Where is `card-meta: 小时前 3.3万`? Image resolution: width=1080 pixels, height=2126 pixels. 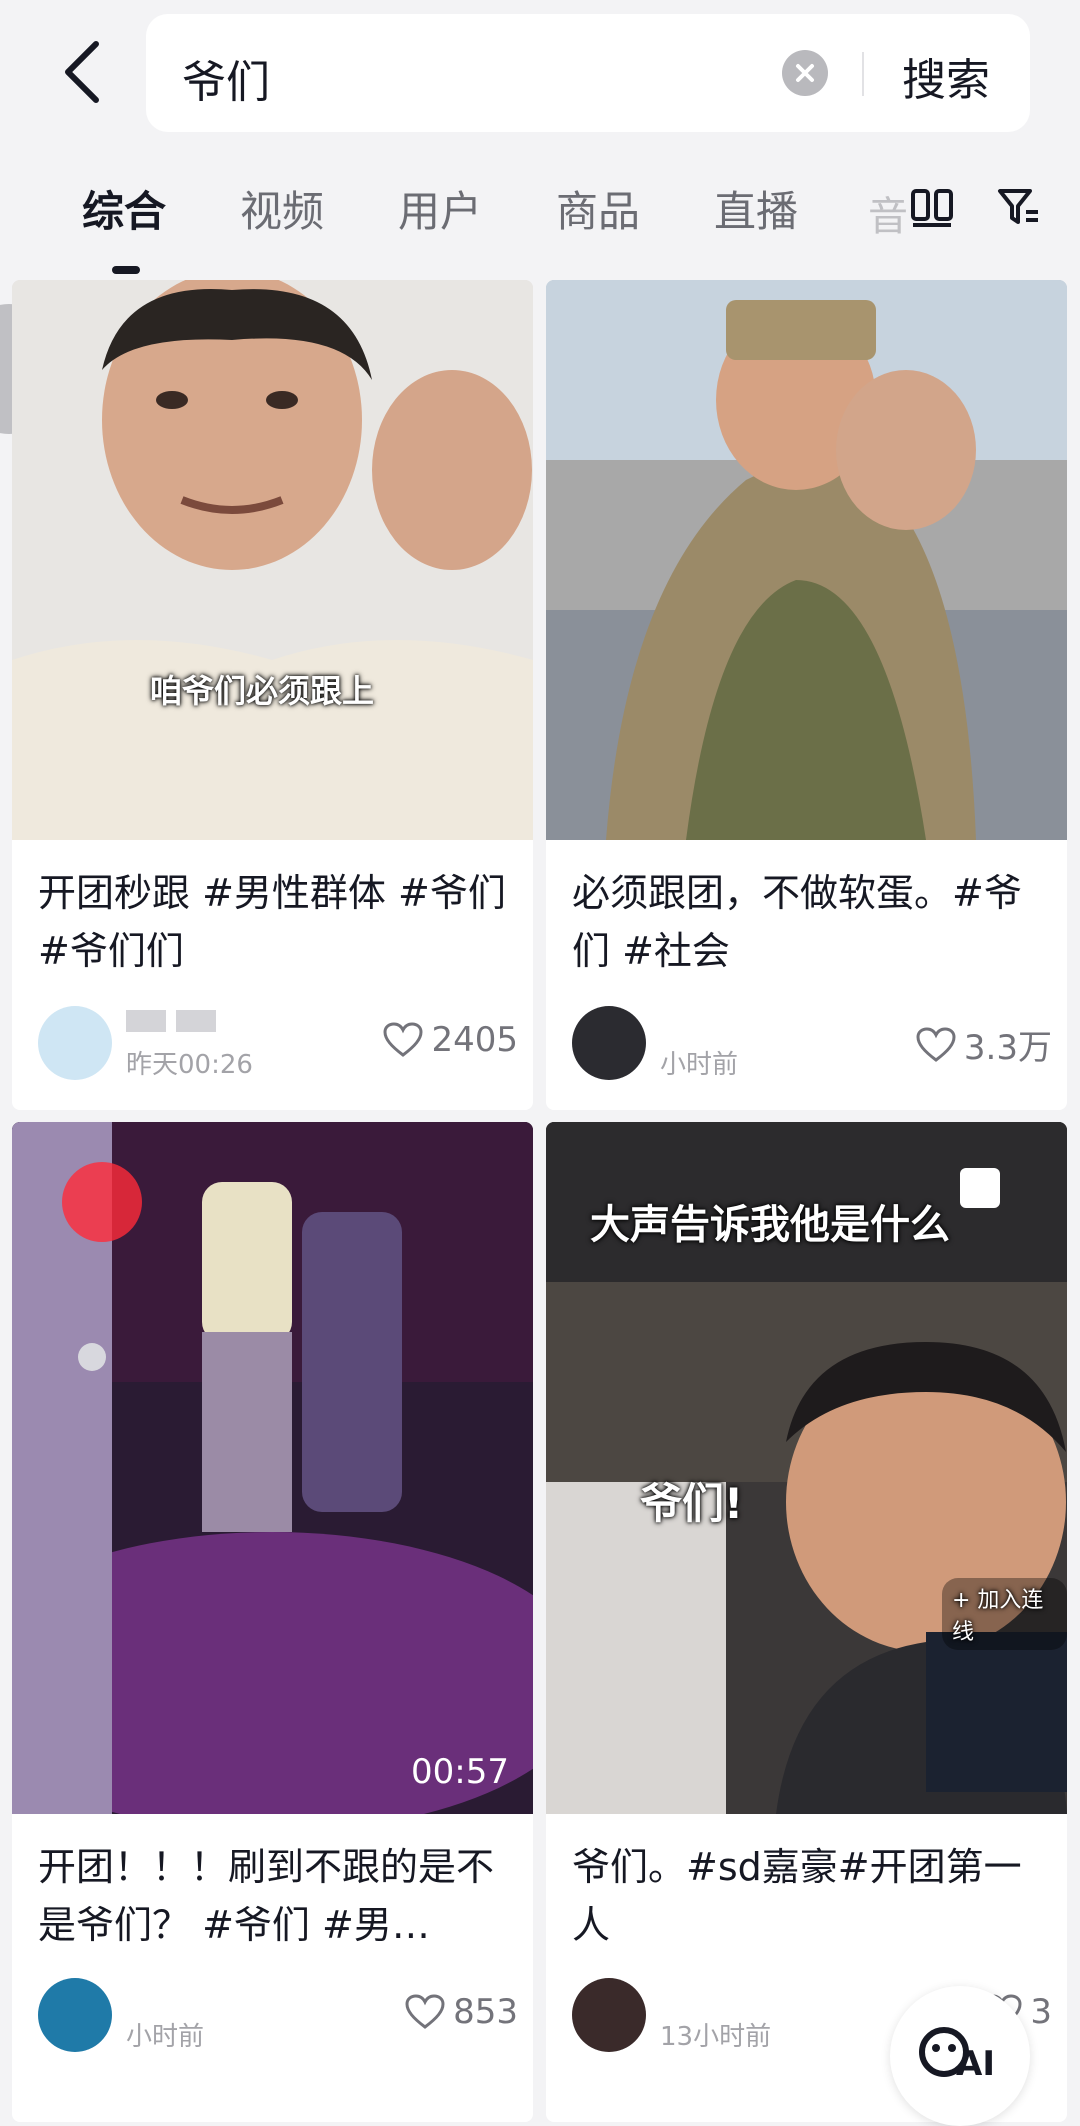
card-meta: 小时前 3.3万 is located at coordinates (812, 1046).